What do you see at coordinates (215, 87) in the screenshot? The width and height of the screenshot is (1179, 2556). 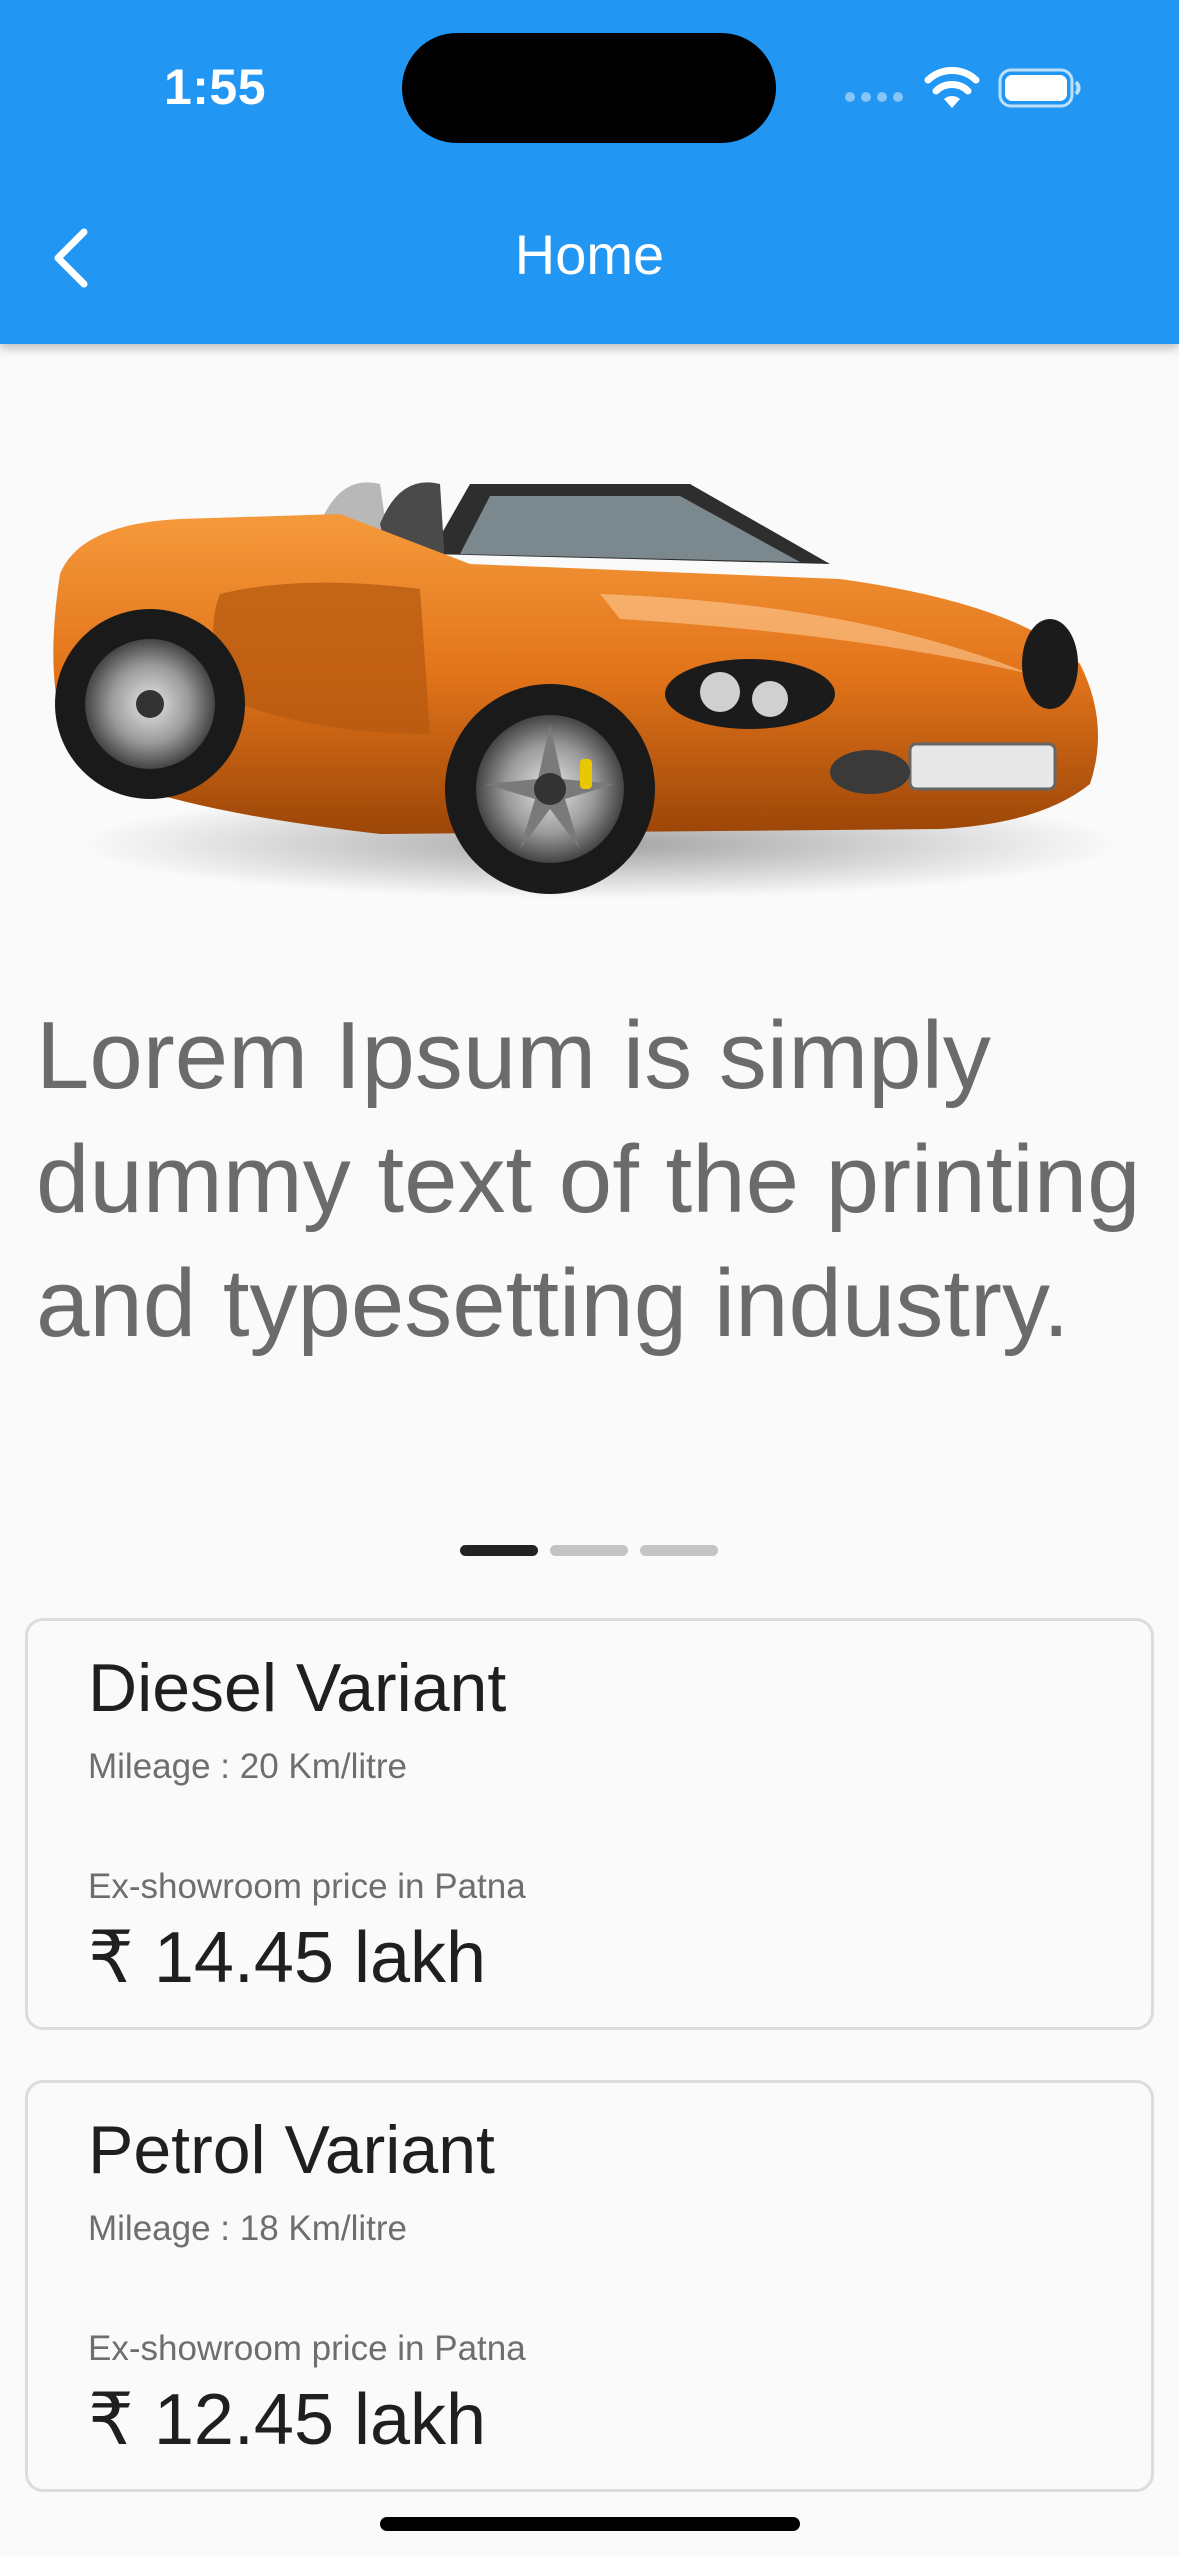 I see `status-time: 1:55` at bounding box center [215, 87].